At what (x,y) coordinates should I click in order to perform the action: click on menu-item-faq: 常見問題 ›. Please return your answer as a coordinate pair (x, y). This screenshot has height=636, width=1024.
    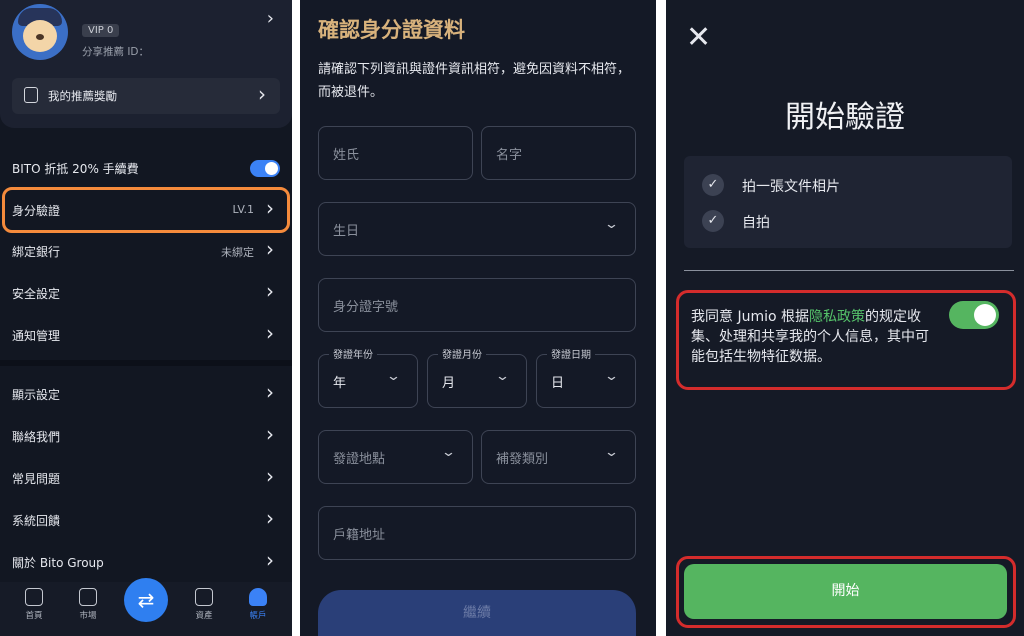
    Looking at the image, I should click on (146, 478).